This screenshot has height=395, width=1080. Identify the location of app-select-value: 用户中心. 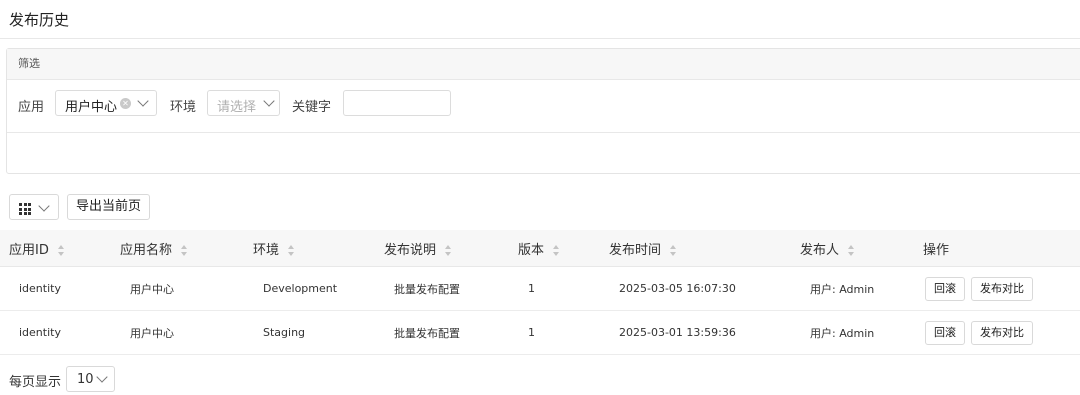
(91, 107).